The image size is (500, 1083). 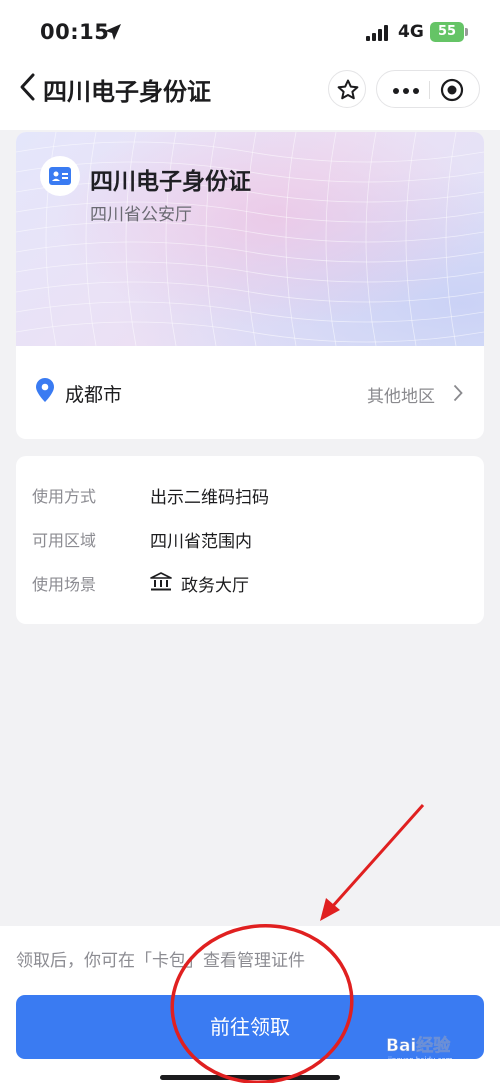 What do you see at coordinates (420, 1060) in the screenshot?
I see `watermark-subtext: jingyan.baidu.com` at bounding box center [420, 1060].